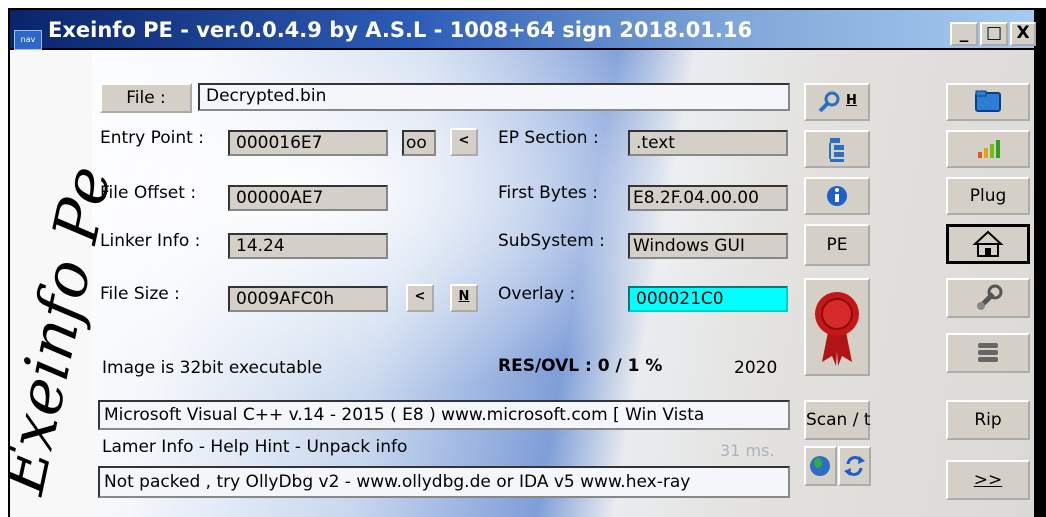 Image resolution: width=1046 pixels, height=517 pixels. Describe the element at coordinates (150, 241) in the screenshot. I see `linker-info-label: Linker Info :` at that location.